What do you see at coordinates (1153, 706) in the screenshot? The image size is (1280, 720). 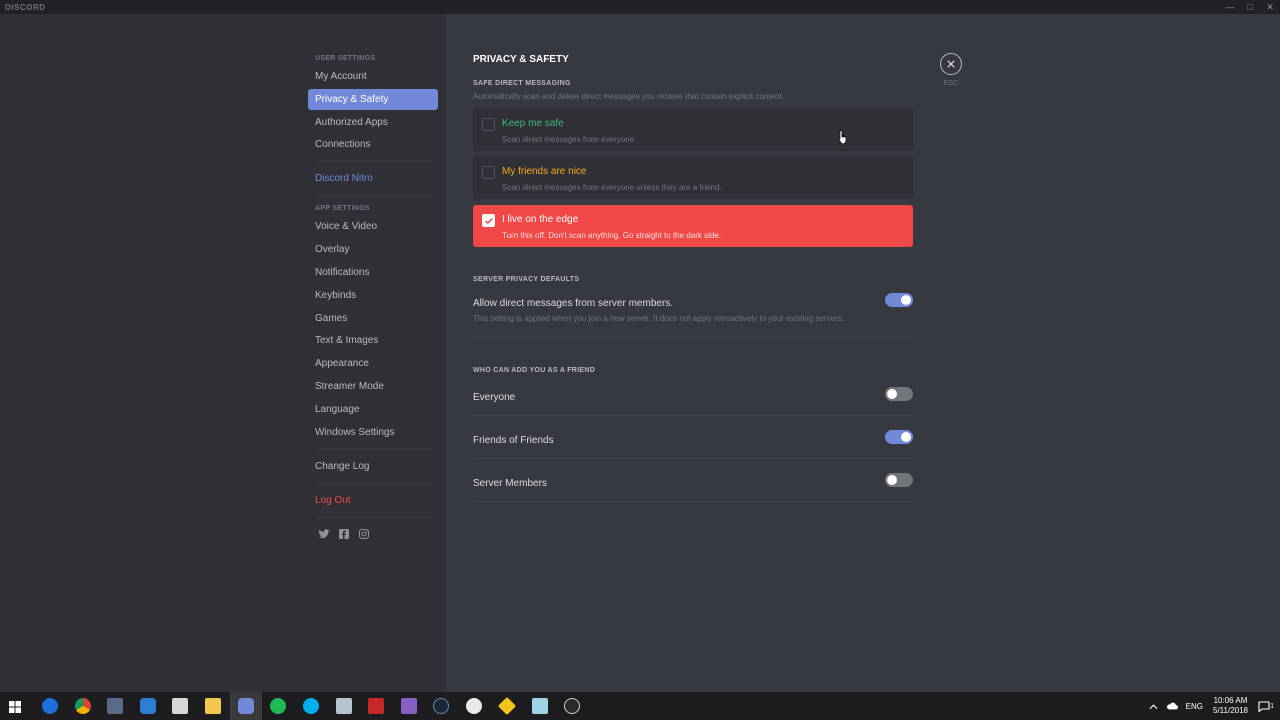 I see `chevron-up-icon` at bounding box center [1153, 706].